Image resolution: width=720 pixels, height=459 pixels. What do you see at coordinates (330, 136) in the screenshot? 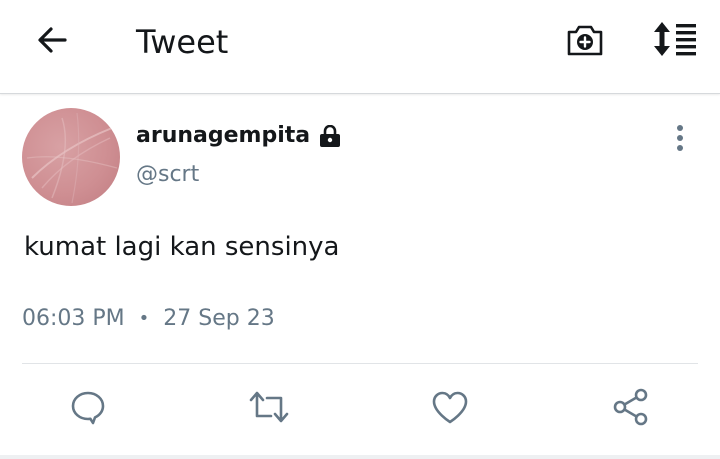
I see `lock-icon` at bounding box center [330, 136].